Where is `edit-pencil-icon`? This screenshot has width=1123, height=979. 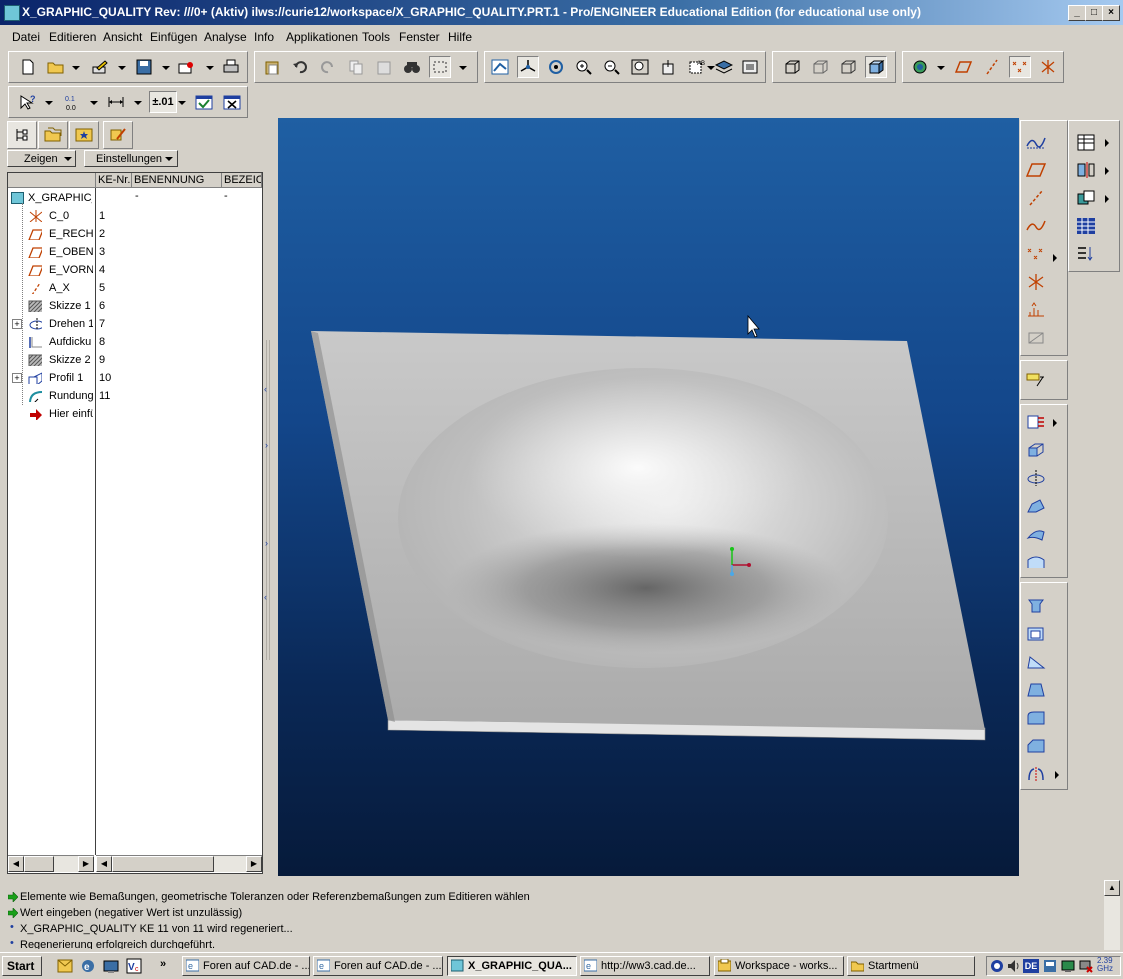 edit-pencil-icon is located at coordinates (100, 67).